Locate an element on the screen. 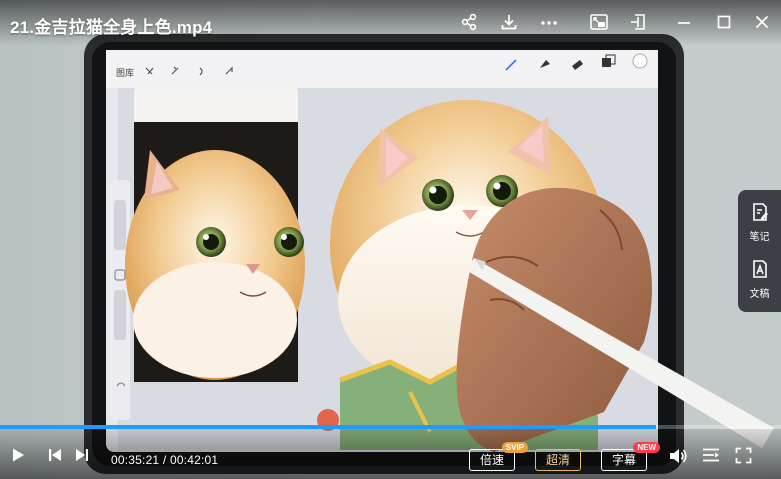 The width and height of the screenshot is (781, 479). play-button is located at coordinates (18, 455).